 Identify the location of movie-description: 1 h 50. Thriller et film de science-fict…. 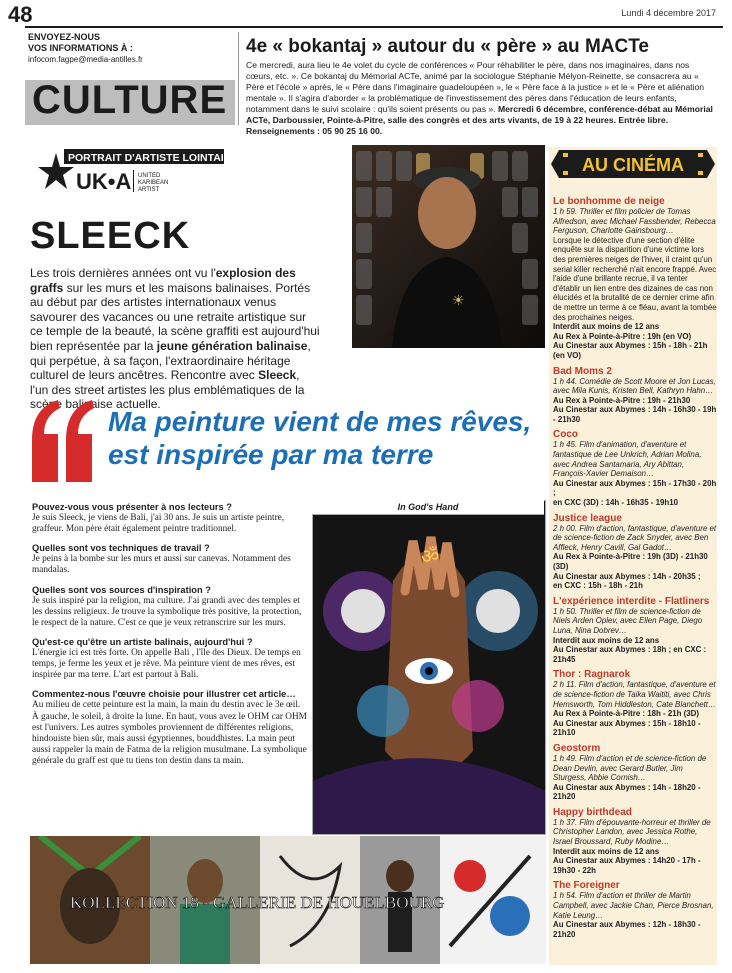
(628, 620).